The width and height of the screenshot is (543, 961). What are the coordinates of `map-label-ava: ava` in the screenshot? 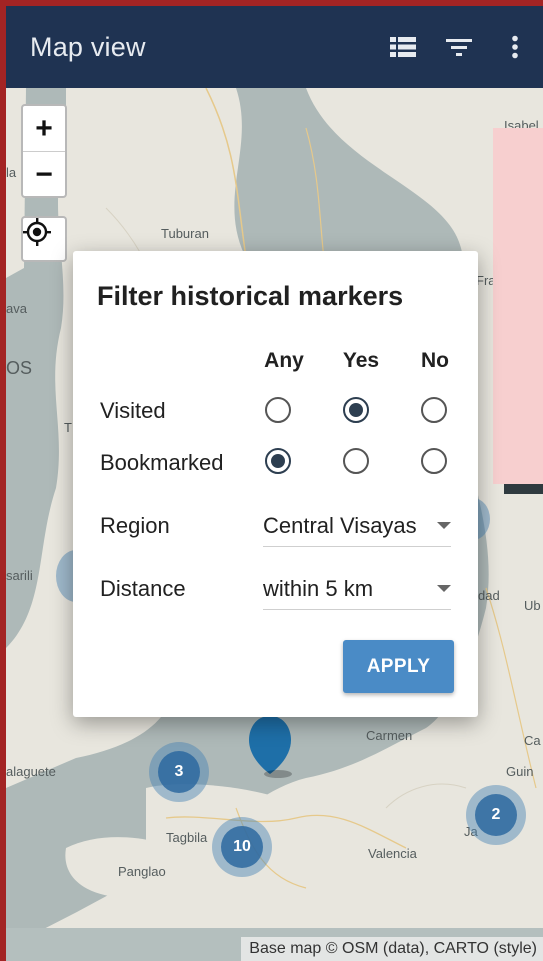 It's located at (16, 308).